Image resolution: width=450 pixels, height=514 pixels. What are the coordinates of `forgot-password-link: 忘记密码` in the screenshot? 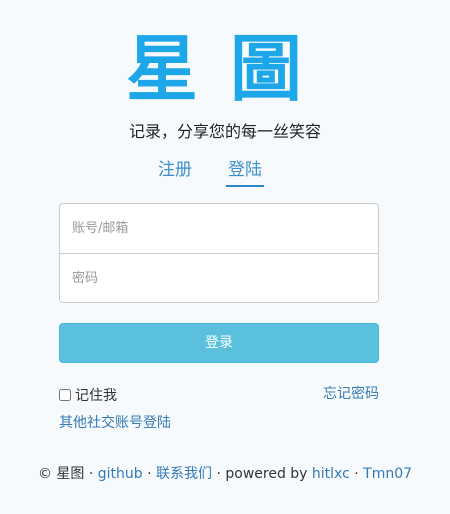 It's located at (351, 394).